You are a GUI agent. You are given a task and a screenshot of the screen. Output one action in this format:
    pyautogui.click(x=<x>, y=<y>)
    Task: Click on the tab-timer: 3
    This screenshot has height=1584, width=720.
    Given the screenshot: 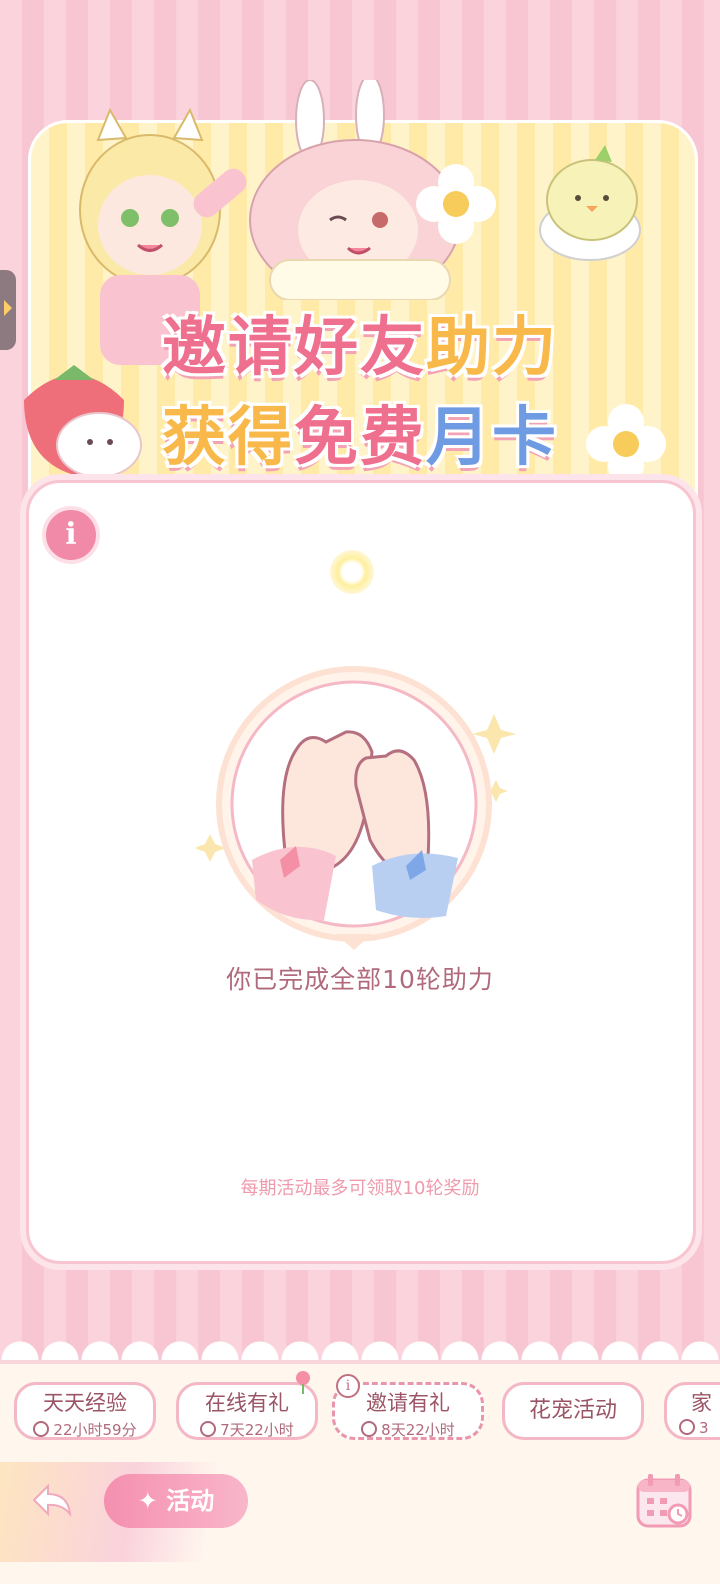 What is the action you would take?
    pyautogui.click(x=704, y=1428)
    